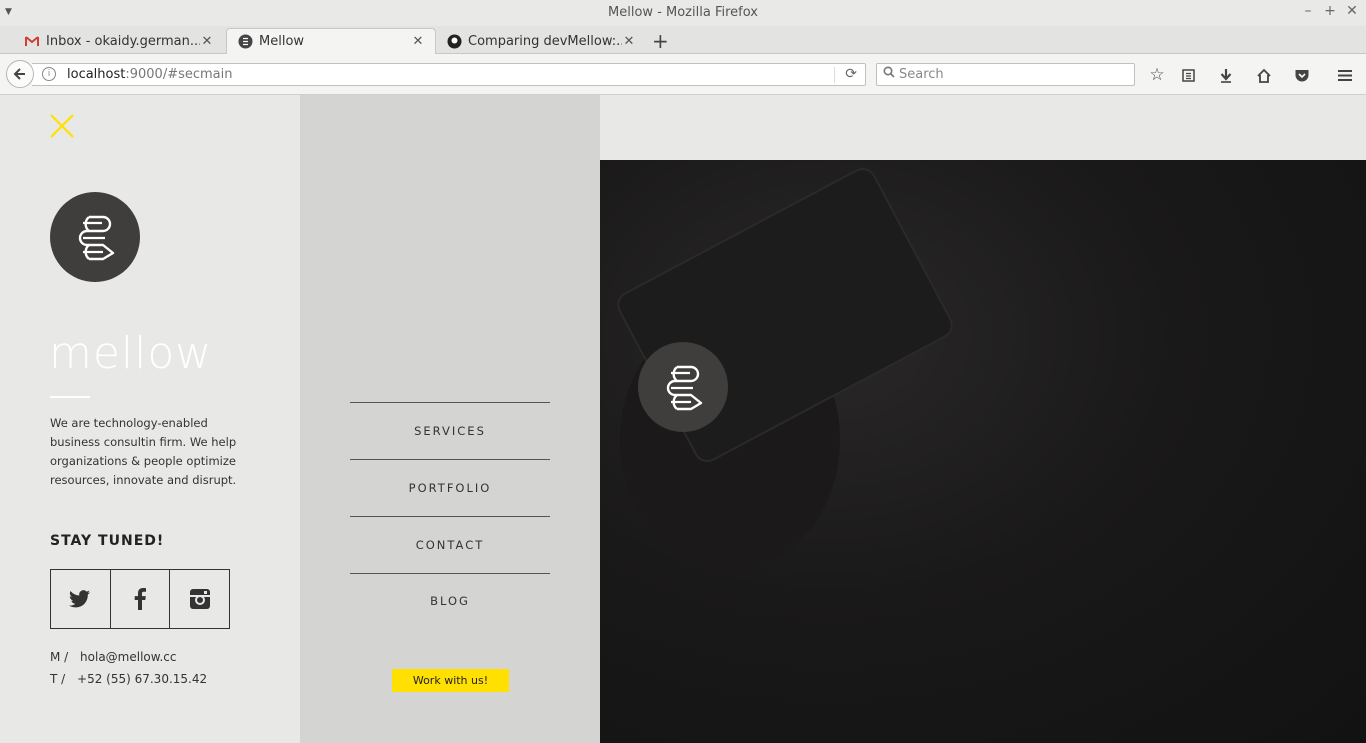 Image resolution: width=1366 pixels, height=743 pixels. Describe the element at coordinates (889, 74) in the screenshot. I see `search-icon` at that location.